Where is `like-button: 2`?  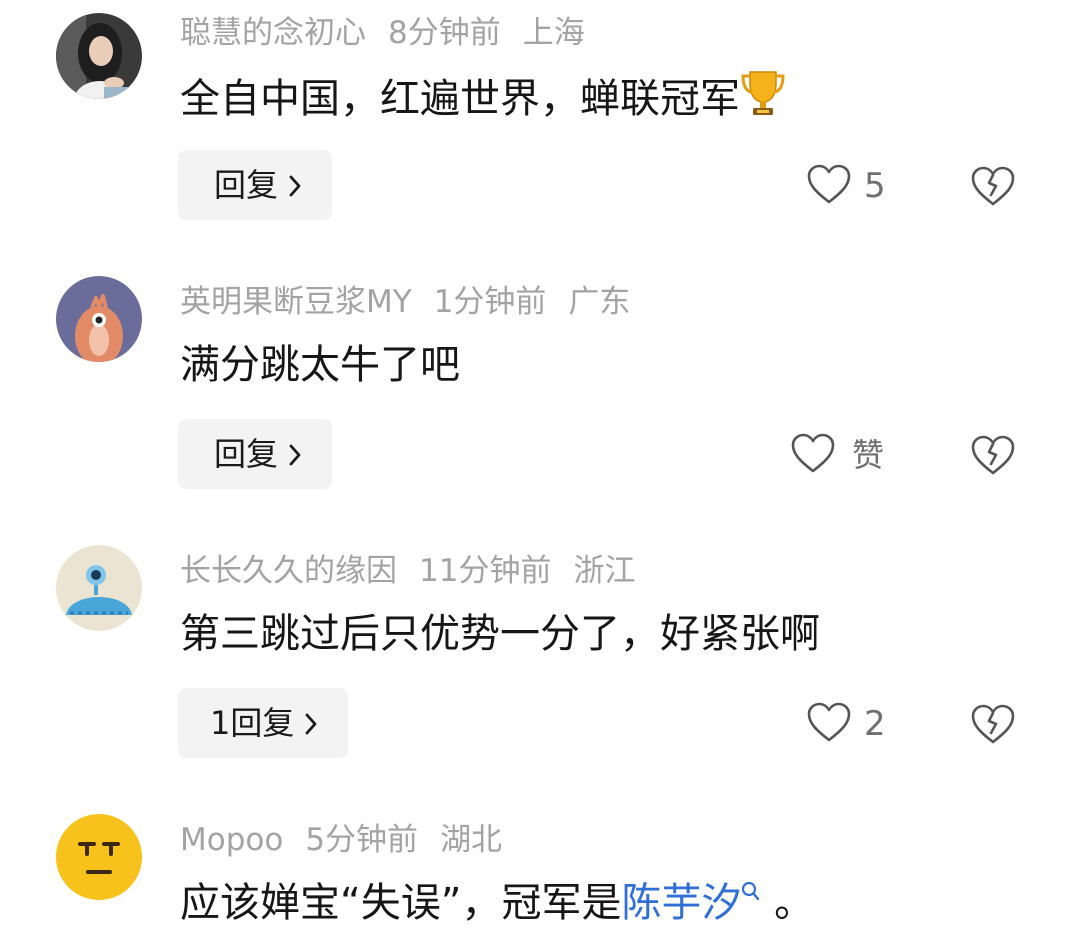
like-button: 2 is located at coordinates (846, 724).